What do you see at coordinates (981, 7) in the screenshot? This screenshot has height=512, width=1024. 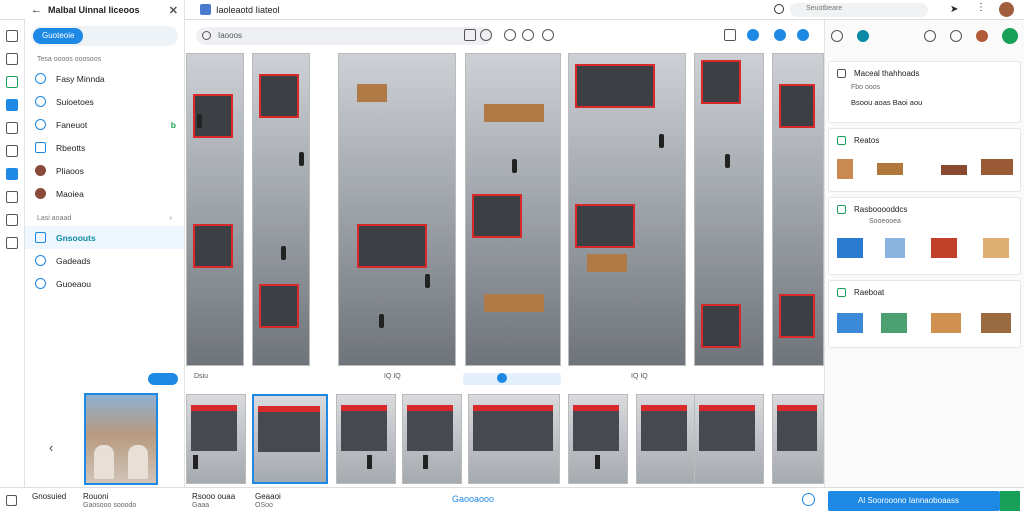 I see `menu-icon: ⋮` at bounding box center [981, 7].